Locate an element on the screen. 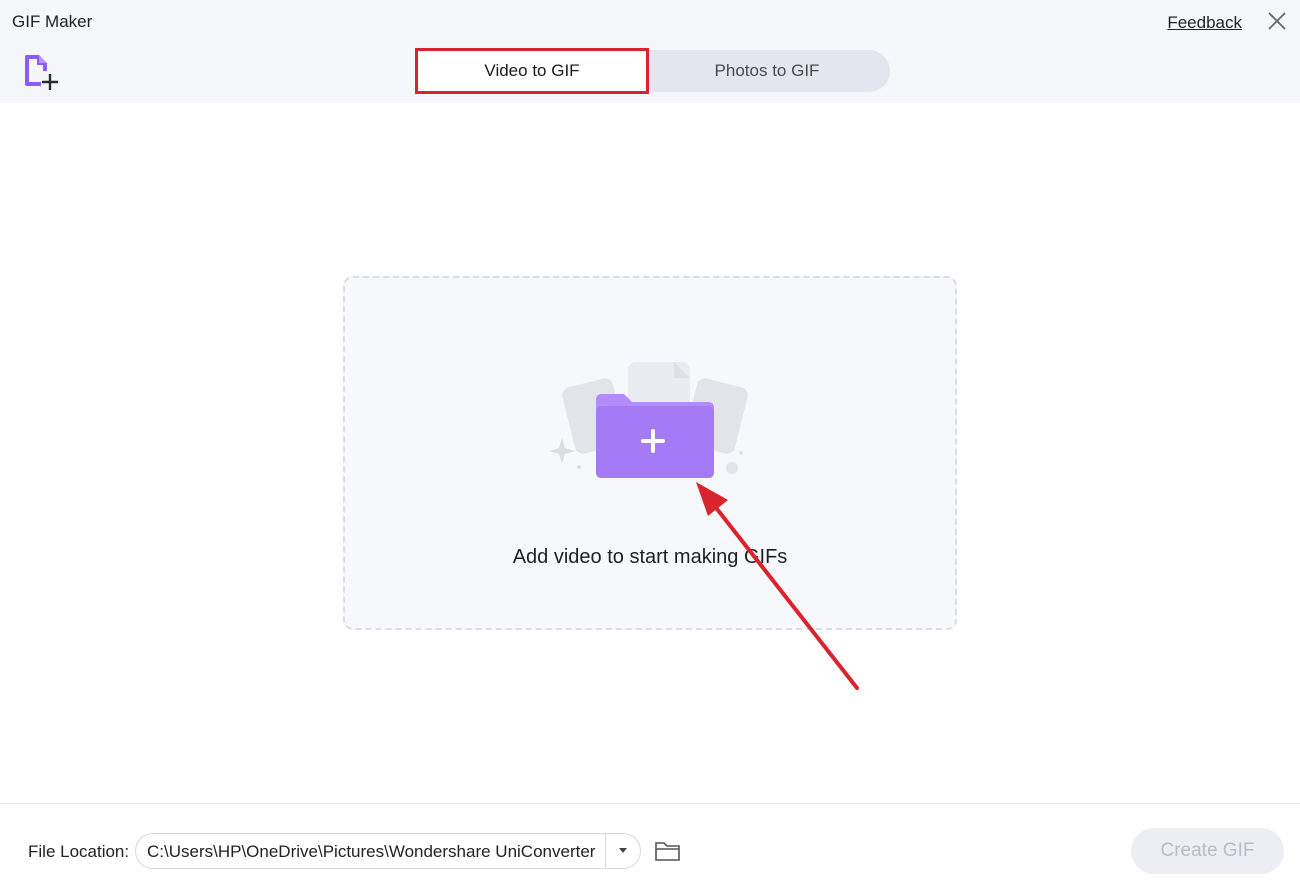 Image resolution: width=1300 pixels, height=888 pixels. add-file-icon is located at coordinates (42, 72).